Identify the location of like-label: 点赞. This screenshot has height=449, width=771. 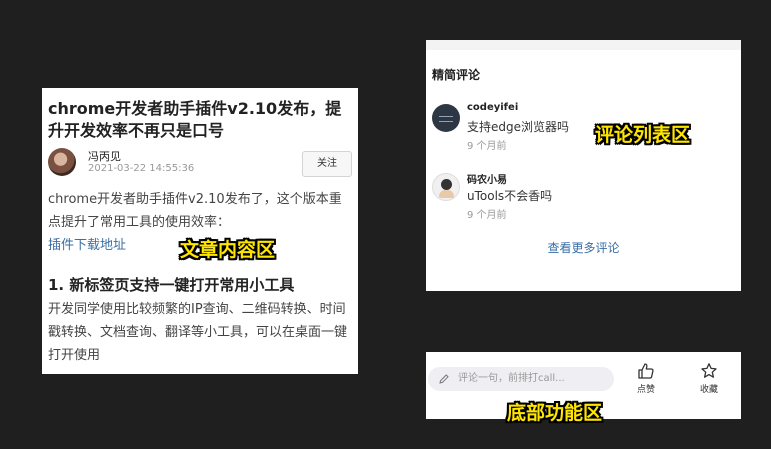
(645, 390).